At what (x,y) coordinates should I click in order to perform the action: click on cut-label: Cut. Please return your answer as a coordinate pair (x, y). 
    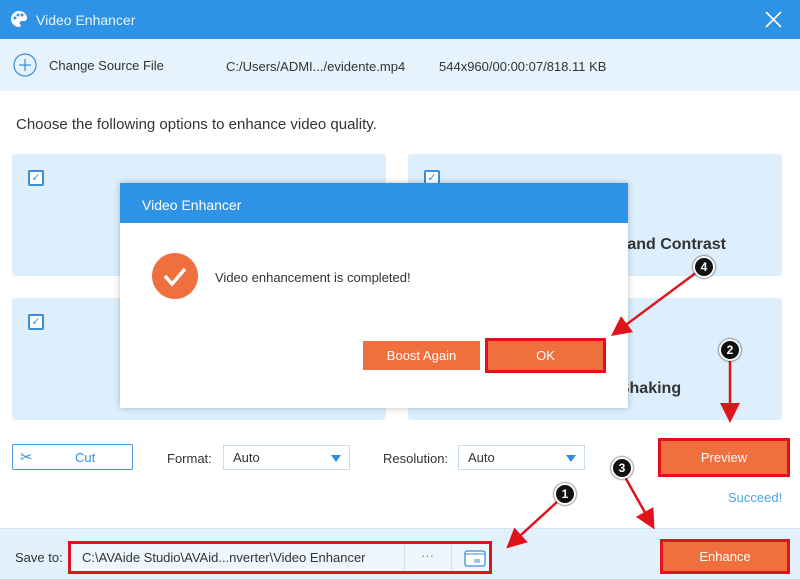
    Looking at the image, I should click on (85, 457).